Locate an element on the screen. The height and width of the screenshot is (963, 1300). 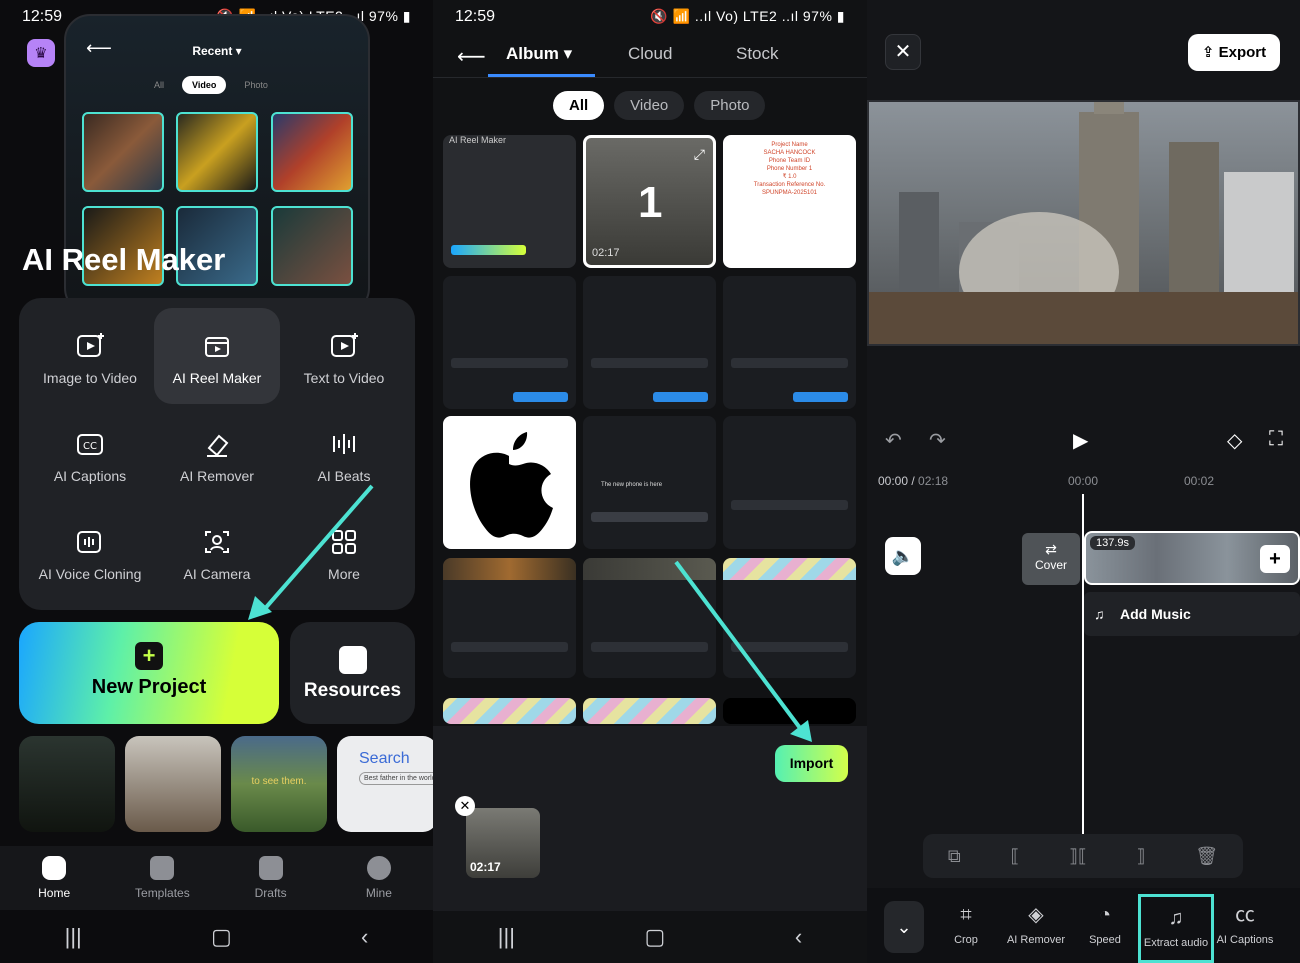
redo-icon: ↷ is located at coordinates (937, 440).